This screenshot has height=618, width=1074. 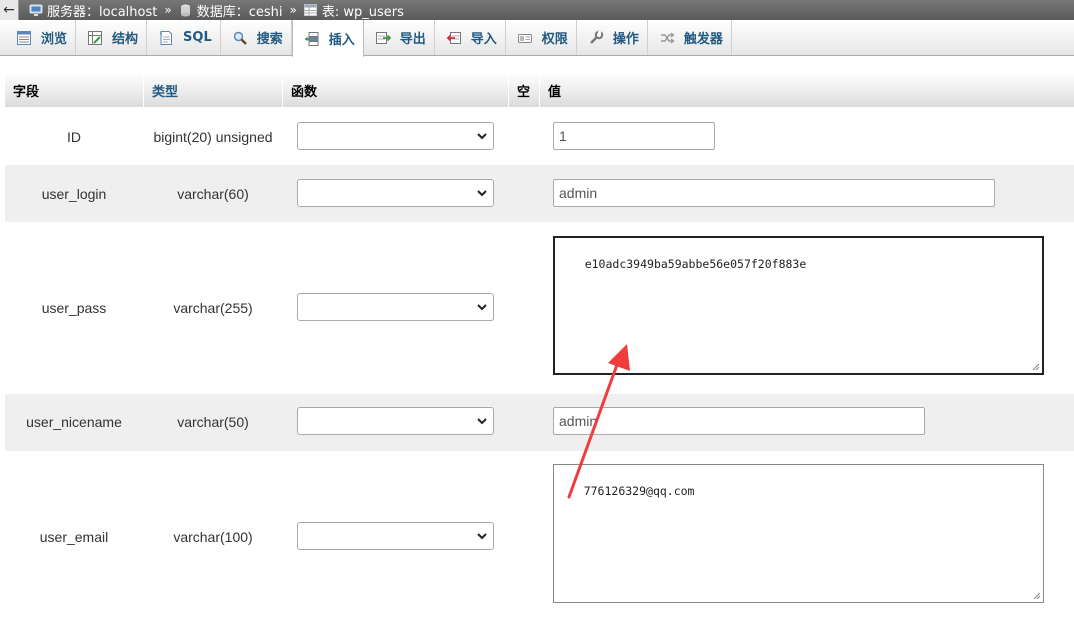 What do you see at coordinates (269, 39) in the screenshot?
I see `tab-label: 搜索` at bounding box center [269, 39].